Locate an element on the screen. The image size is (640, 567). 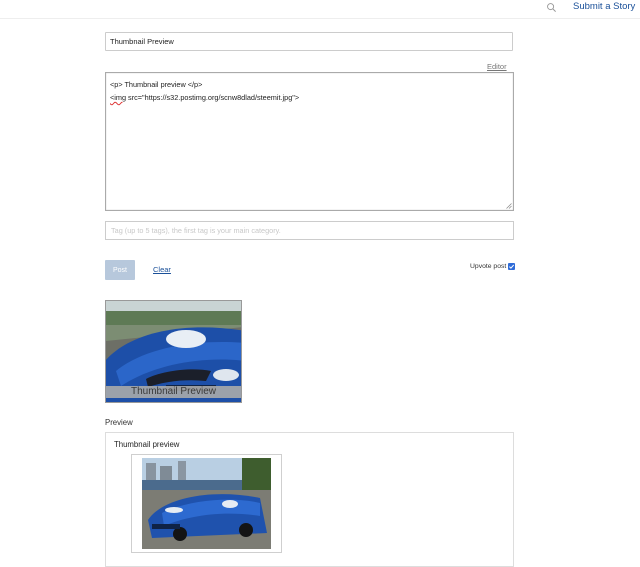
search-icon is located at coordinates (551, 7).